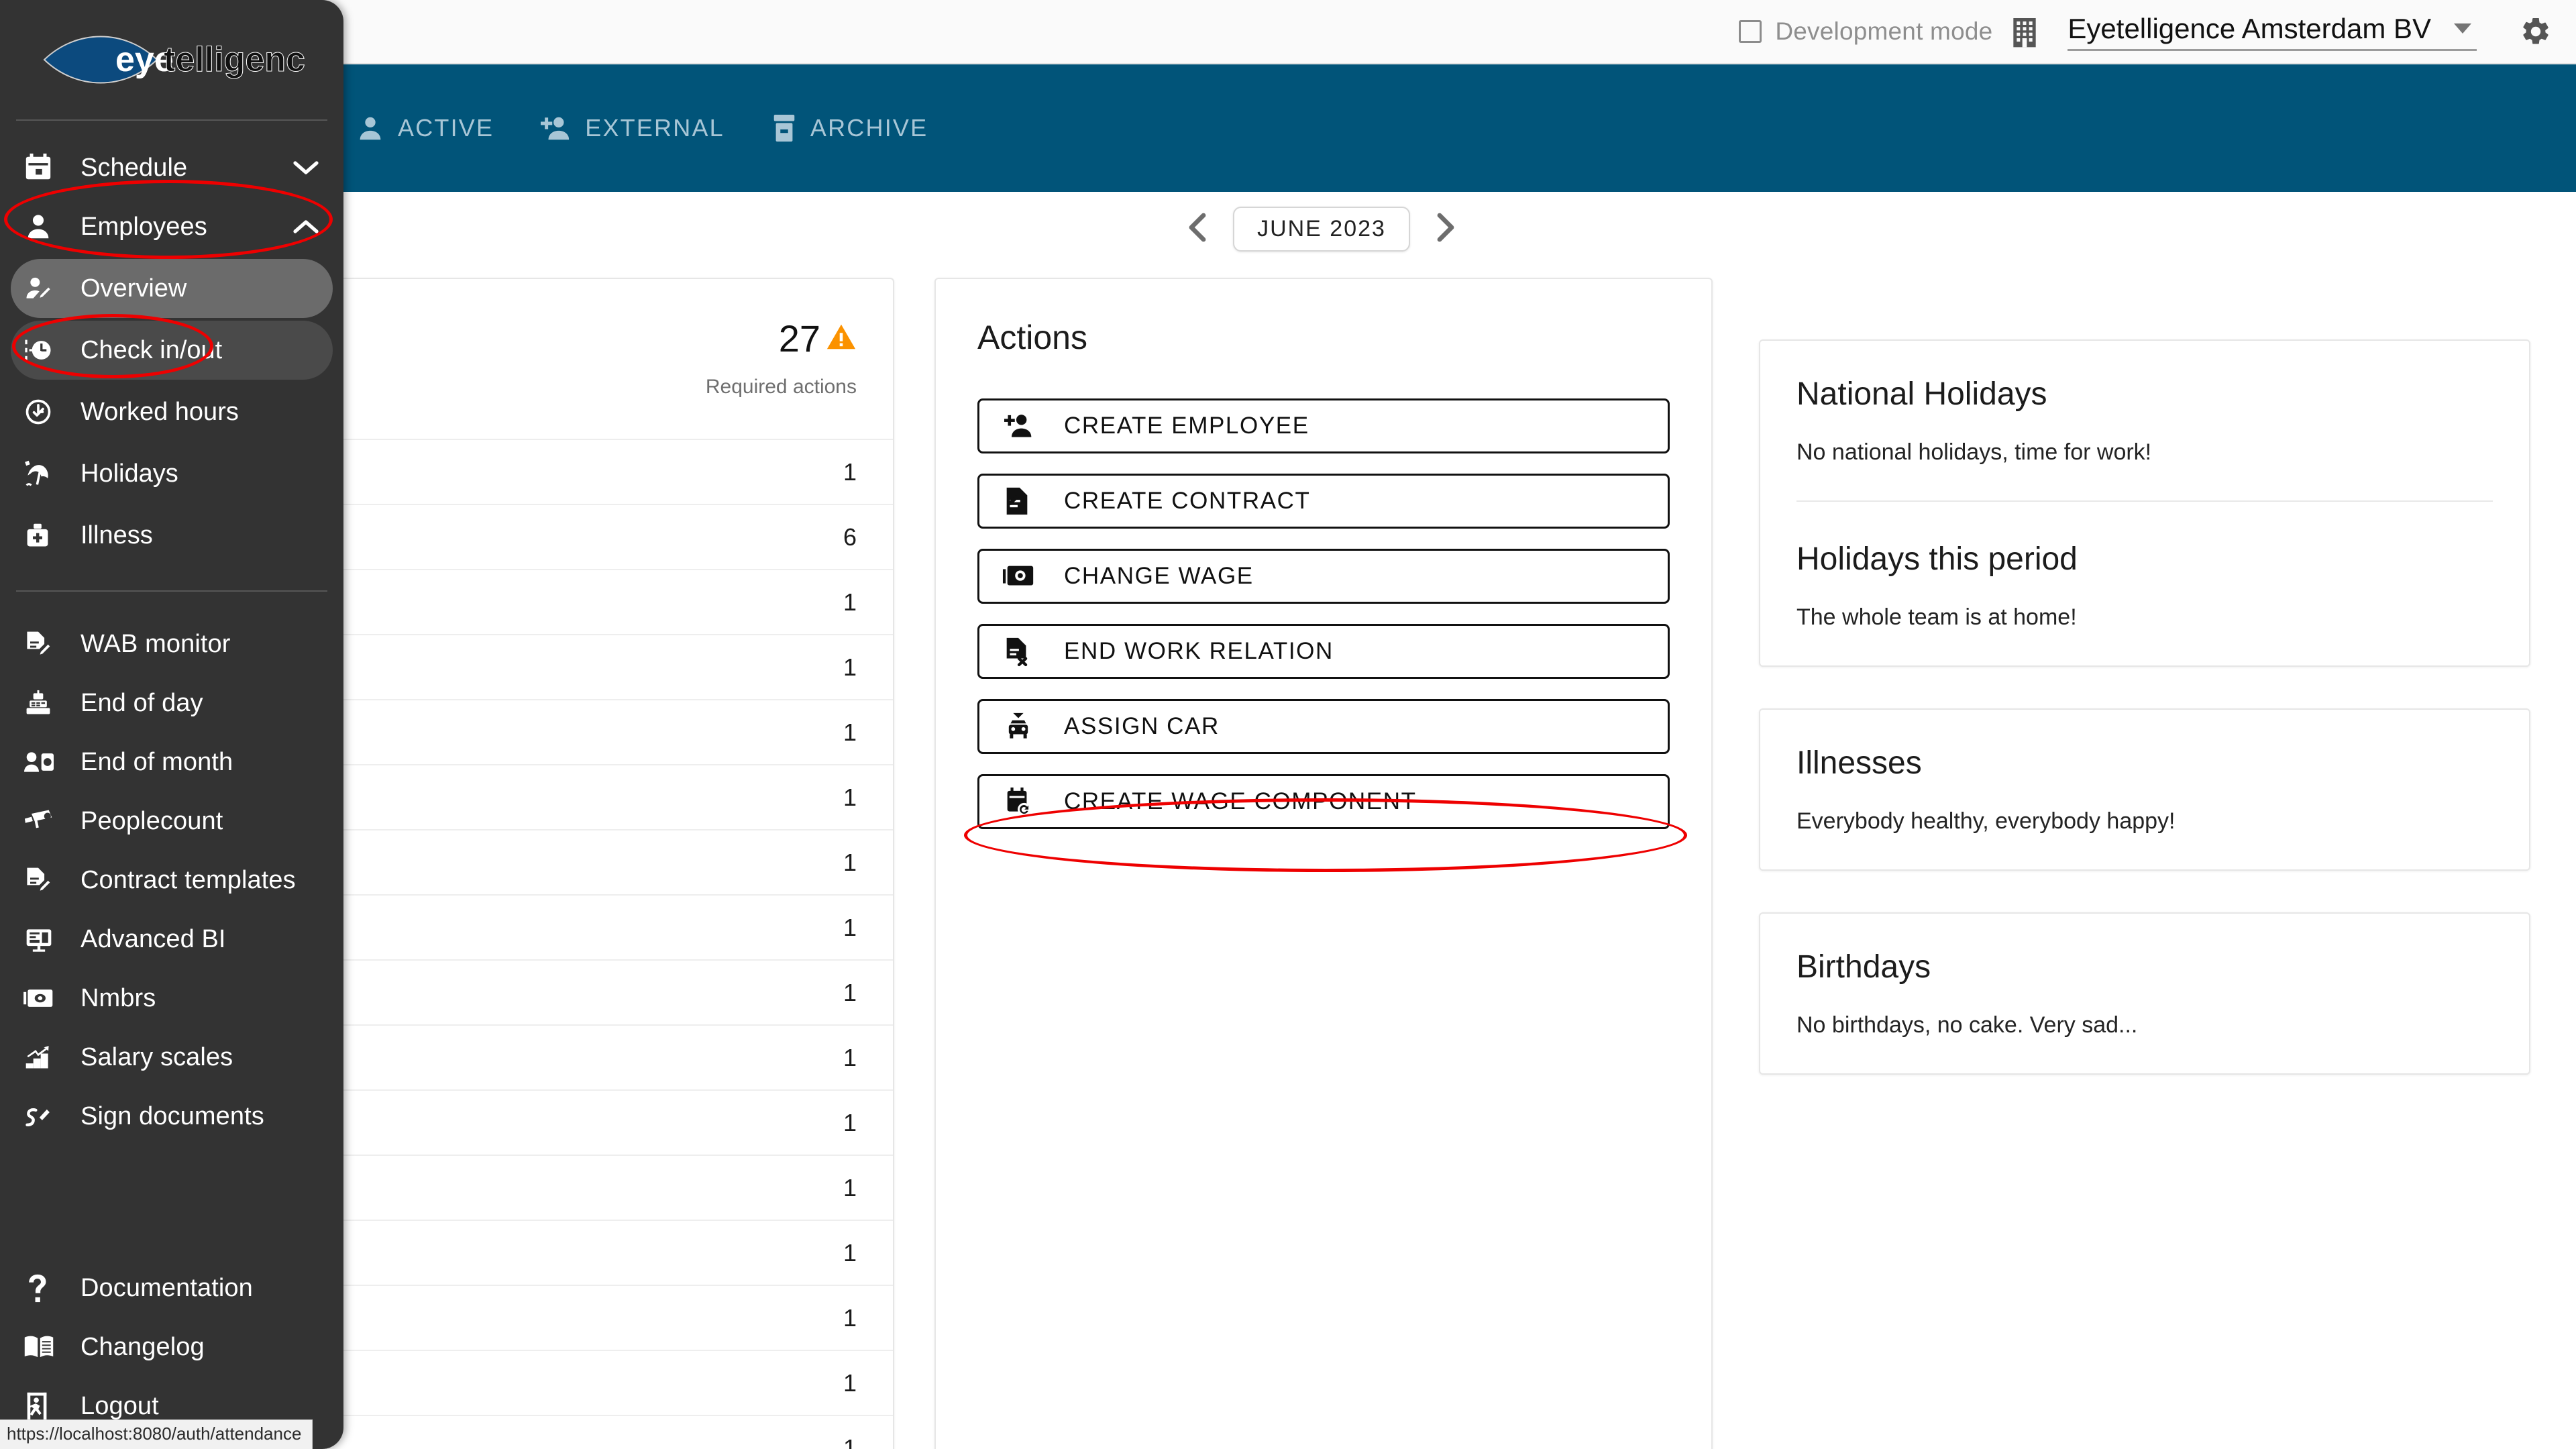  What do you see at coordinates (1323, 576) in the screenshot?
I see `change-wage-button: CHANGE WAGE` at bounding box center [1323, 576].